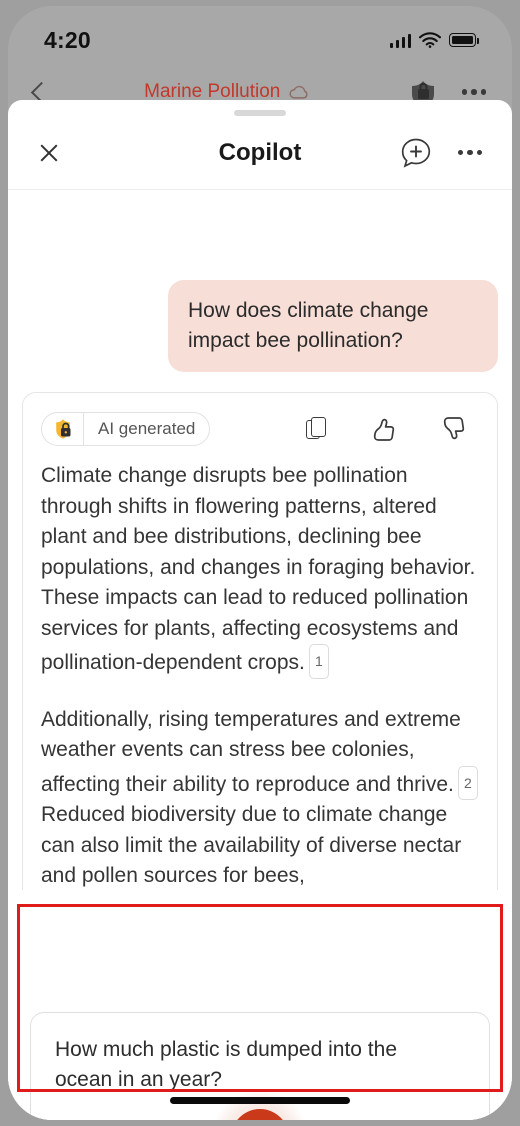 Image resolution: width=520 pixels, height=1126 pixels. I want to click on ai-generated-badge: AI generated, so click(126, 429).